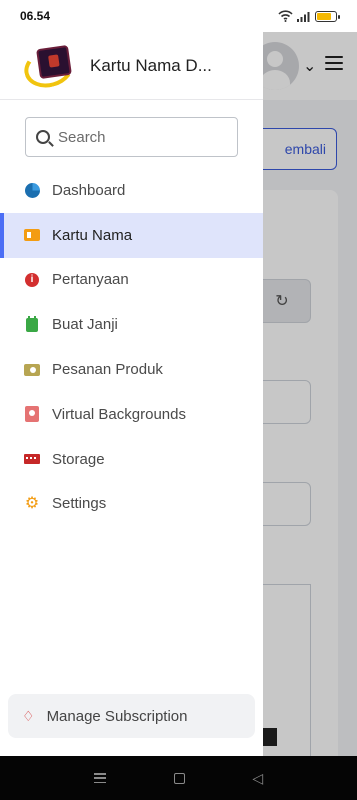  I want to click on sidebar-item-pertanyaan: i Pertanyaan, so click(131, 280).